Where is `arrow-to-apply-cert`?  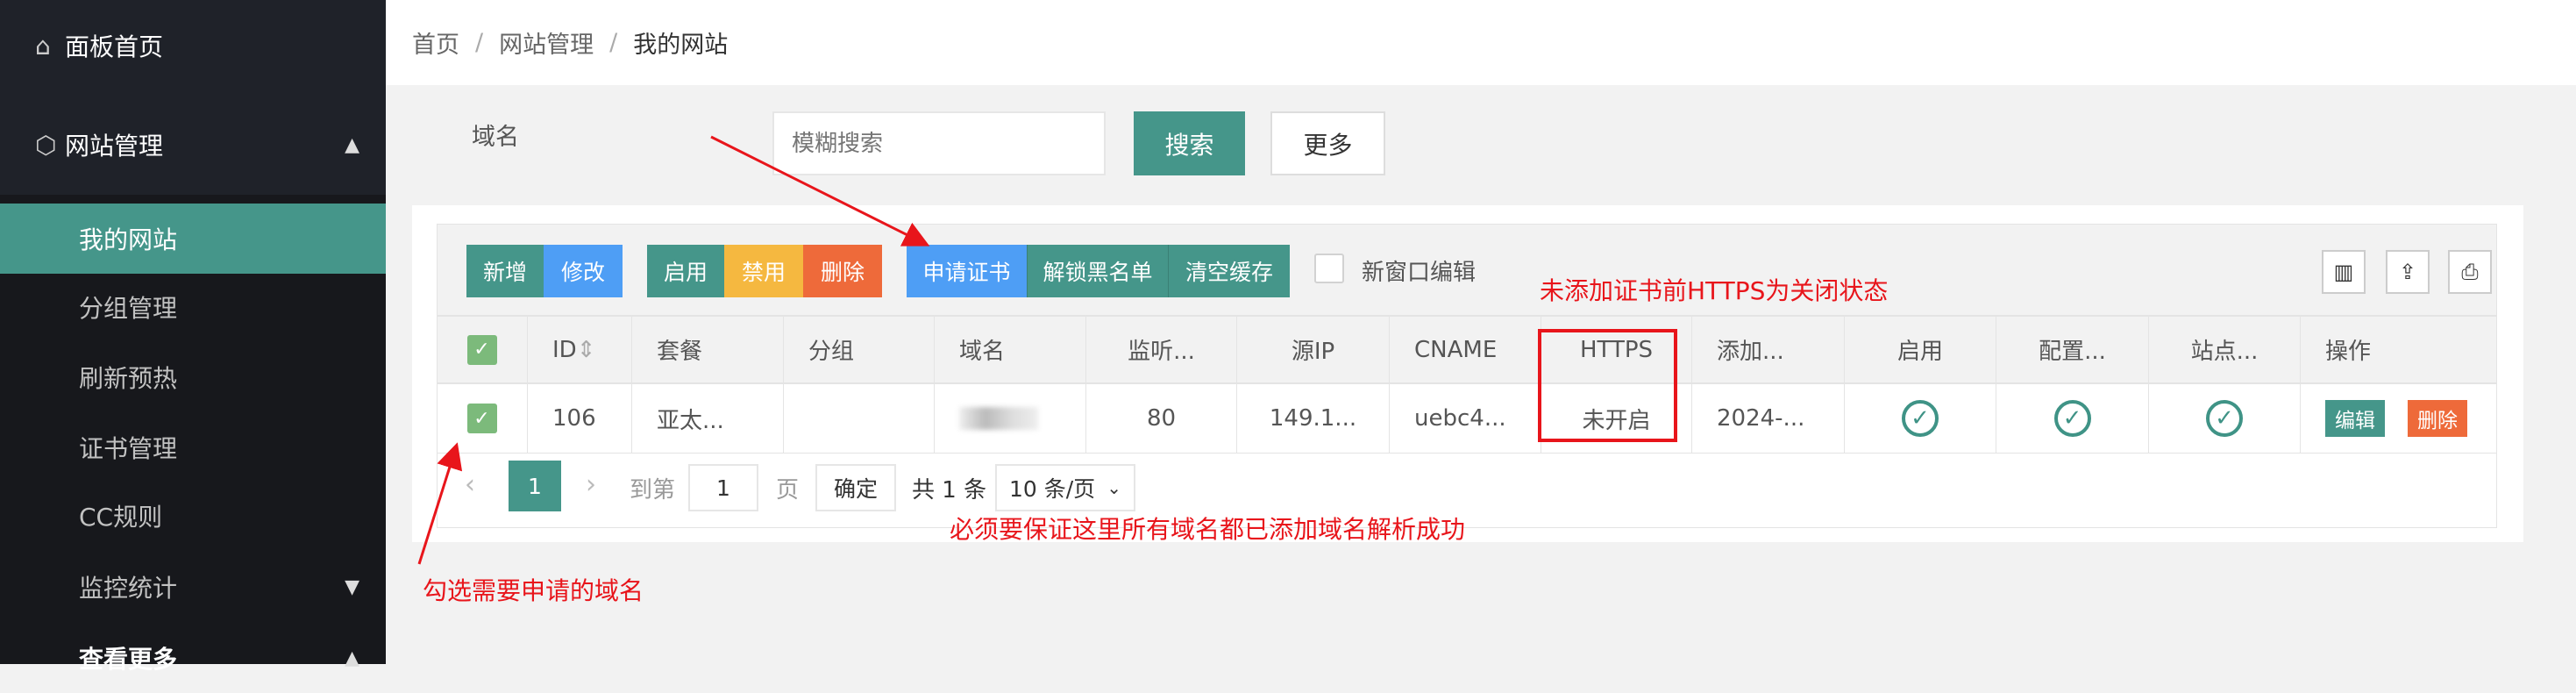
arrow-to-apply-cert is located at coordinates (820, 191).